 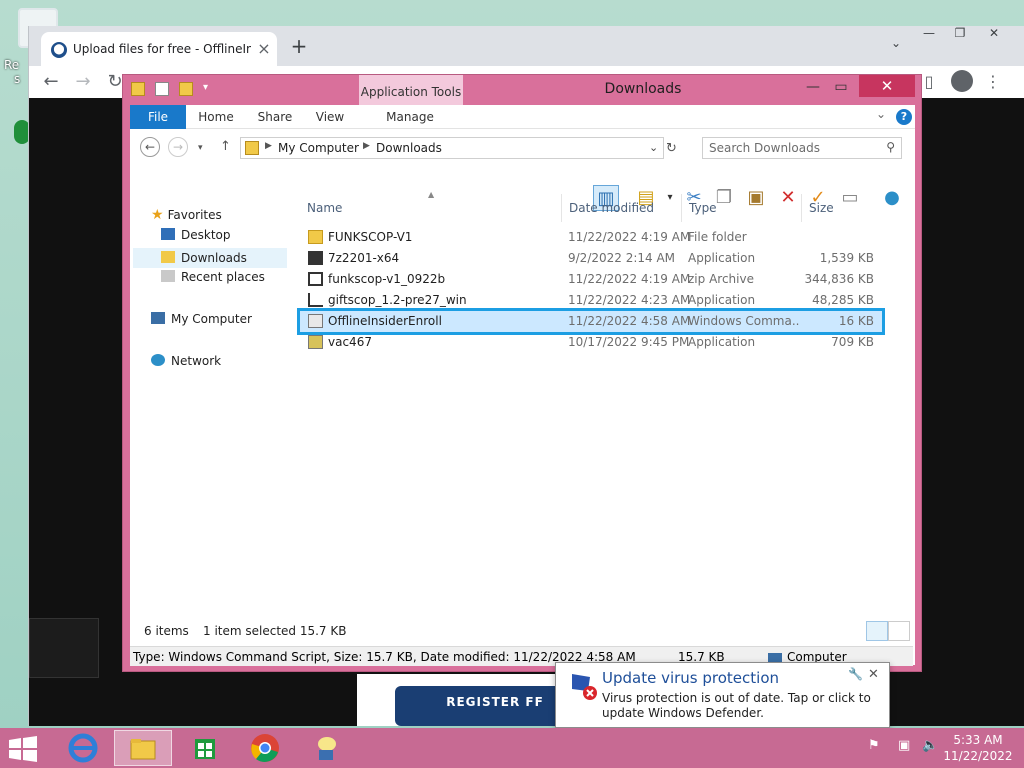 I want to click on recent-places-icon, so click(x=168, y=276).